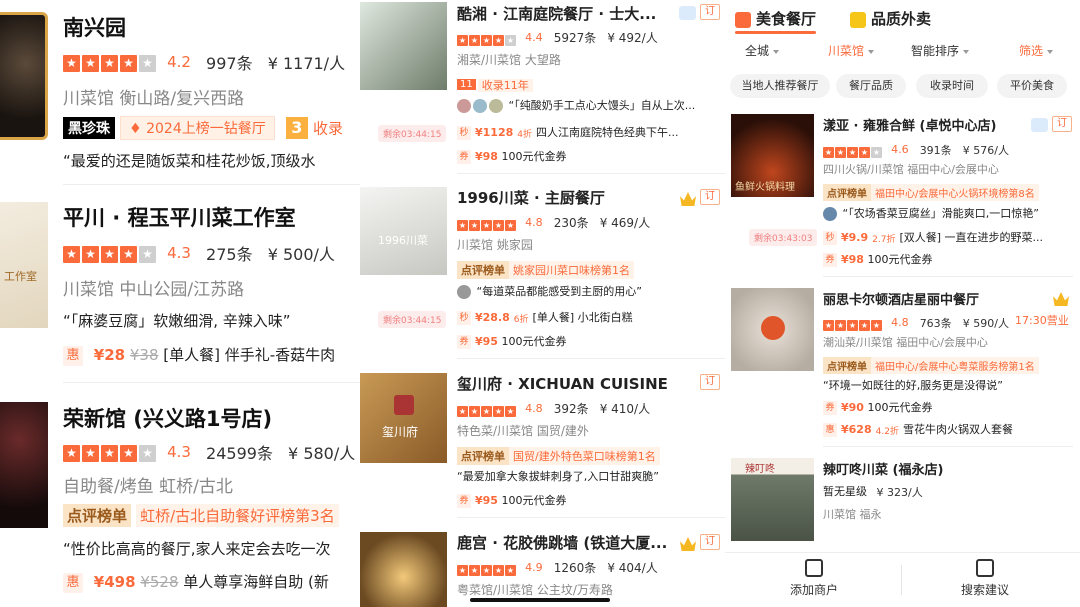 The image size is (1080, 607). I want to click on deal-row: 惠 ¥628 4.2折 雪花牛肉火锅双人套餐, so click(950, 429).